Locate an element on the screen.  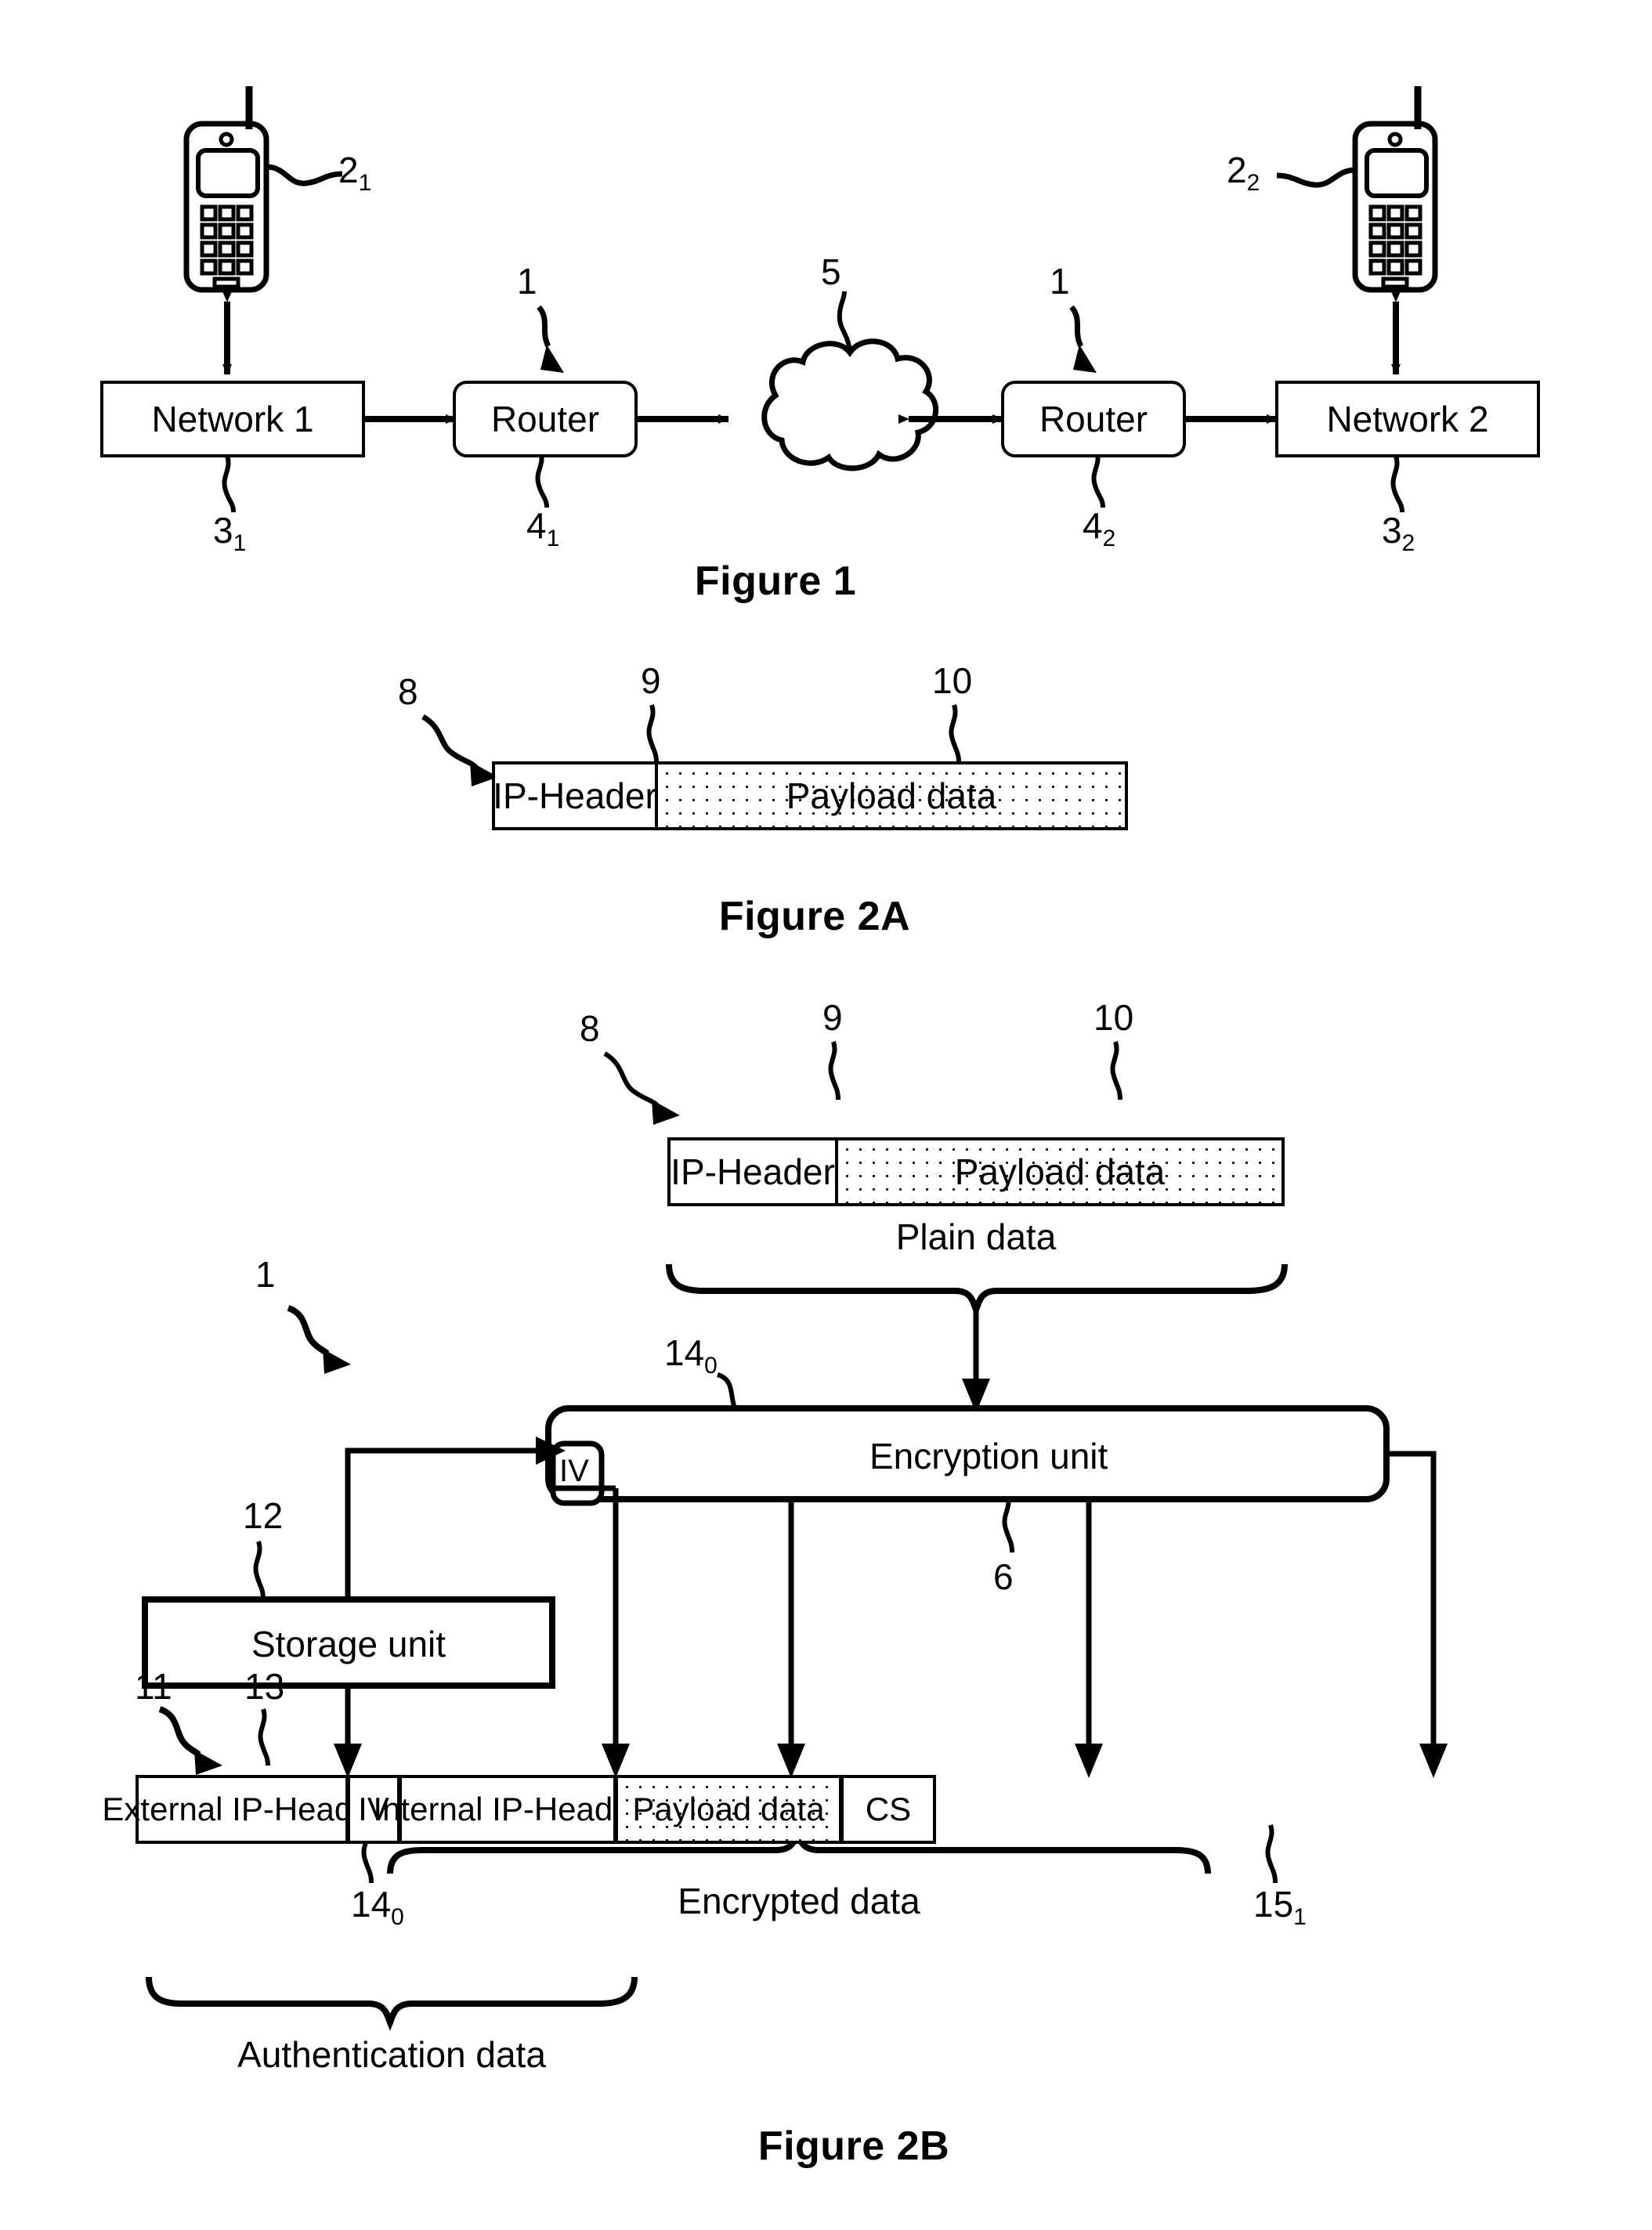
fig2a-ip-header-label: IP-Header is located at coordinates (575, 795).